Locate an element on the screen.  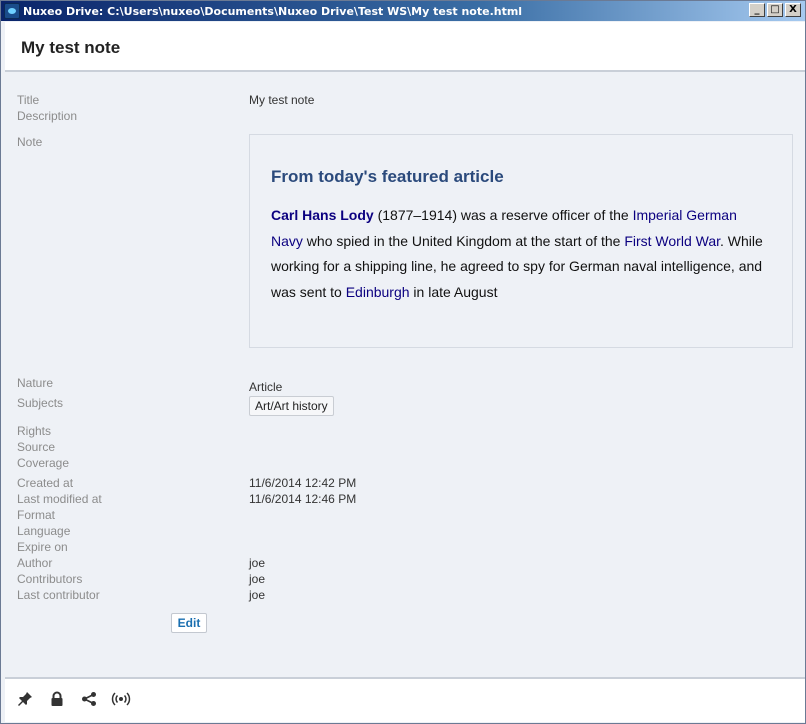
created-at-value: 11/6/2014 12:42 PM is located at coordinates (303, 483).